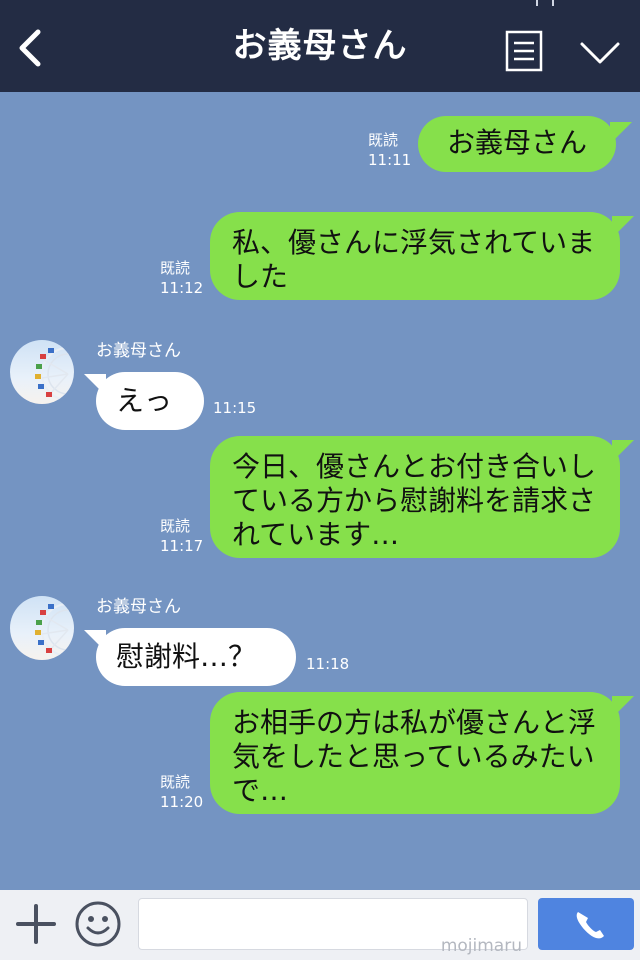 The image size is (640, 960). I want to click on add-button, so click(36, 924).